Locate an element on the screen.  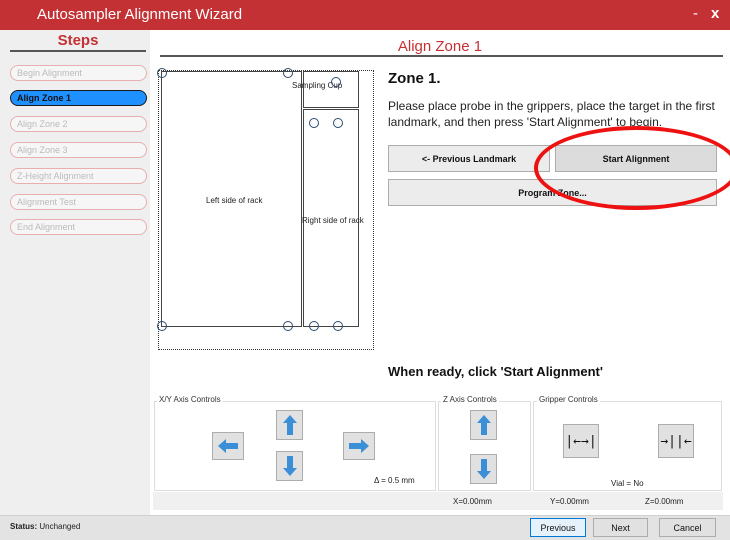
steps-divider is located at coordinates (78, 51).